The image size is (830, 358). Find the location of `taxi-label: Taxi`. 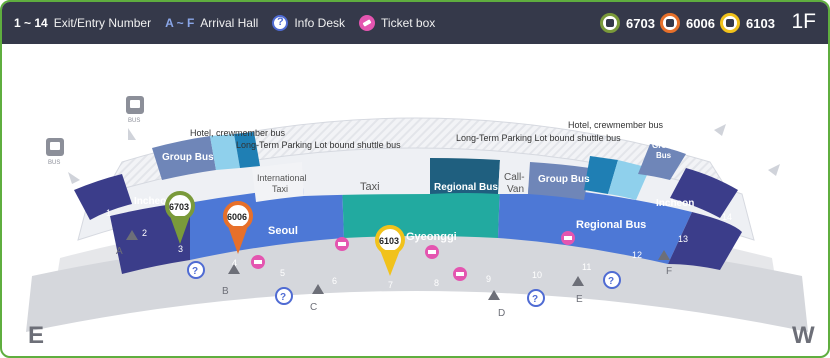

taxi-label: Taxi is located at coordinates (370, 187).